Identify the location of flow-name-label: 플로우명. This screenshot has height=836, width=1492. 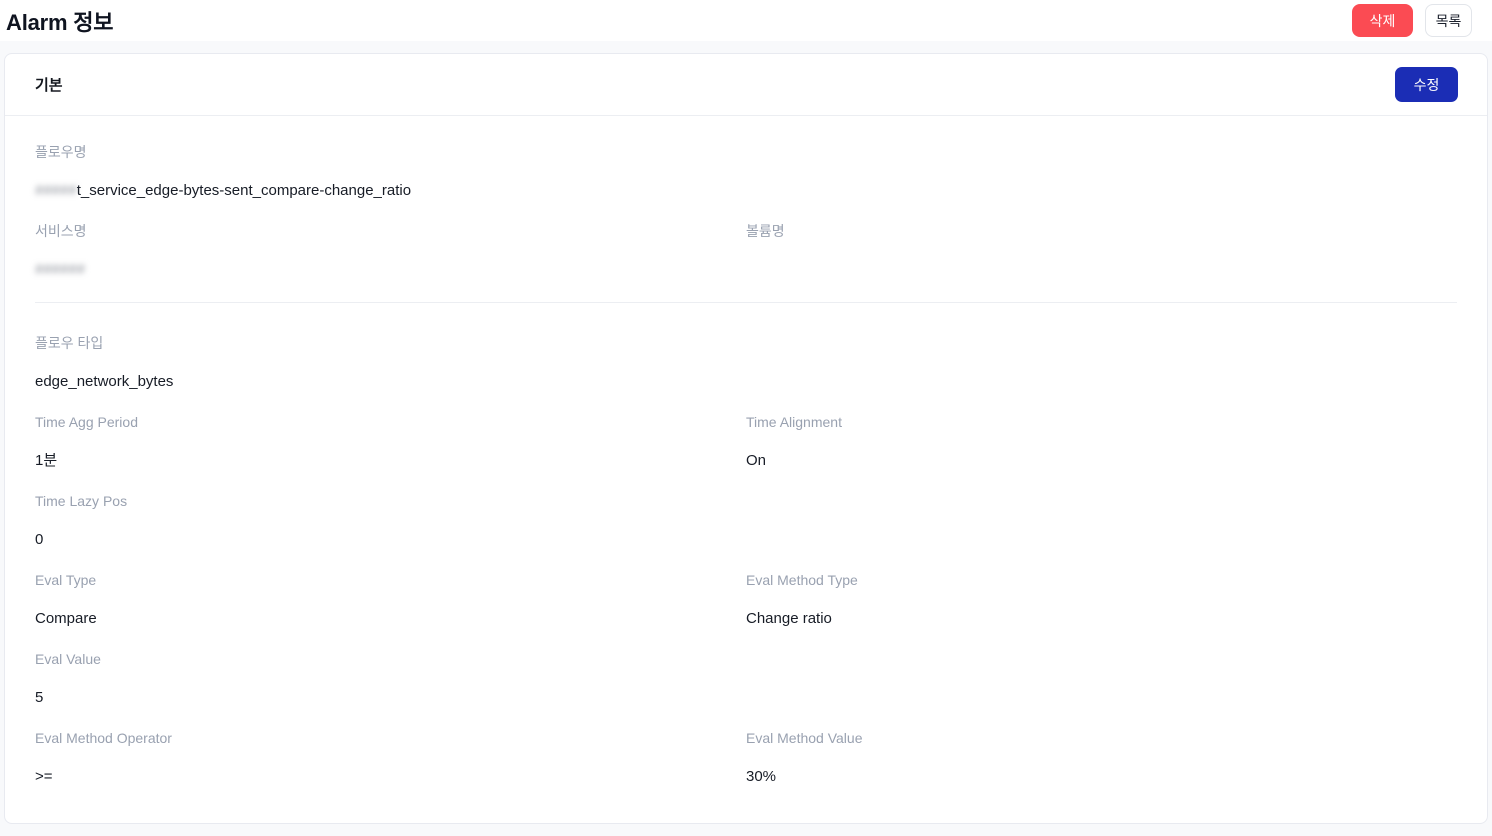
(61, 152).